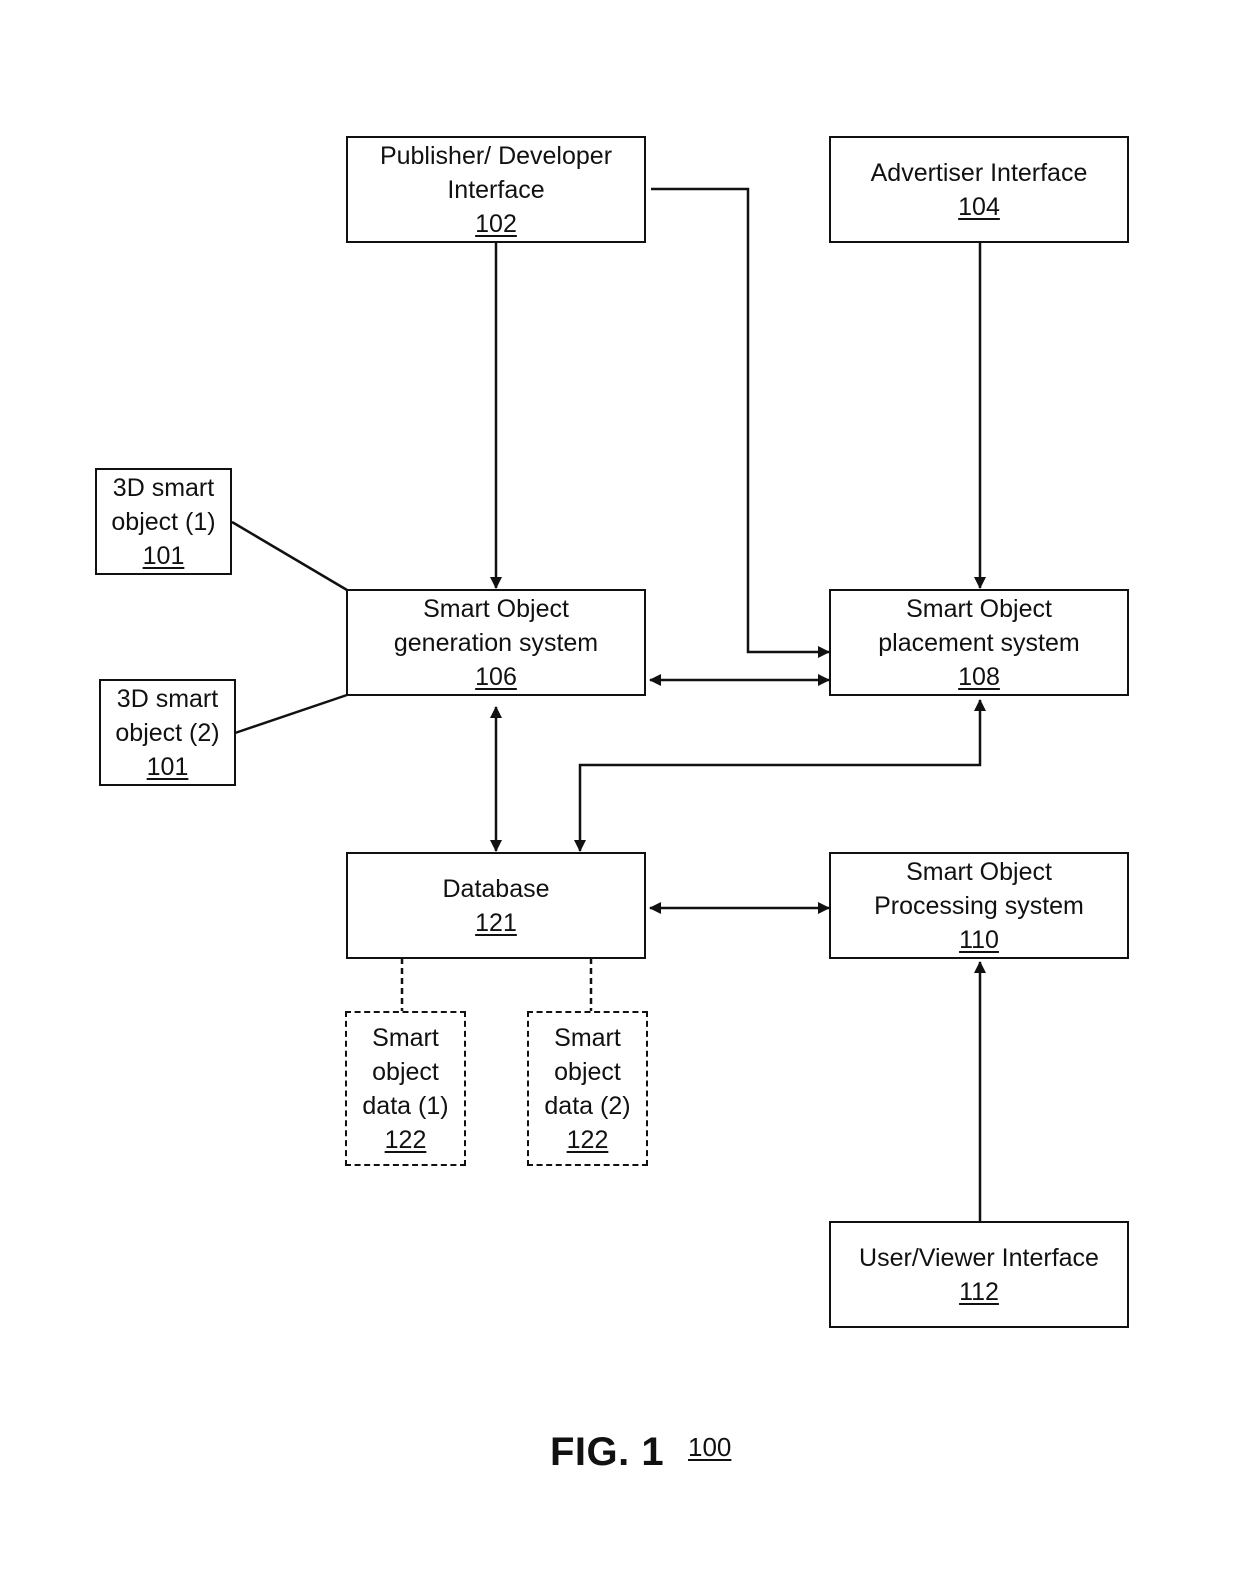 The height and width of the screenshot is (1575, 1240). What do you see at coordinates (979, 1257) in the screenshot?
I see `node-label: User/Viewer Interface` at bounding box center [979, 1257].